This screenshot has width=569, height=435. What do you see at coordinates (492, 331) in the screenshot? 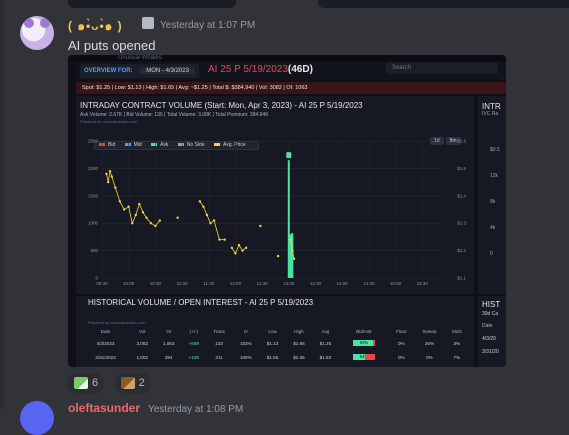
I see `hist-right-panel: HIST 30d Ca Date 4/3/20 3/31/20` at bounding box center [492, 331].